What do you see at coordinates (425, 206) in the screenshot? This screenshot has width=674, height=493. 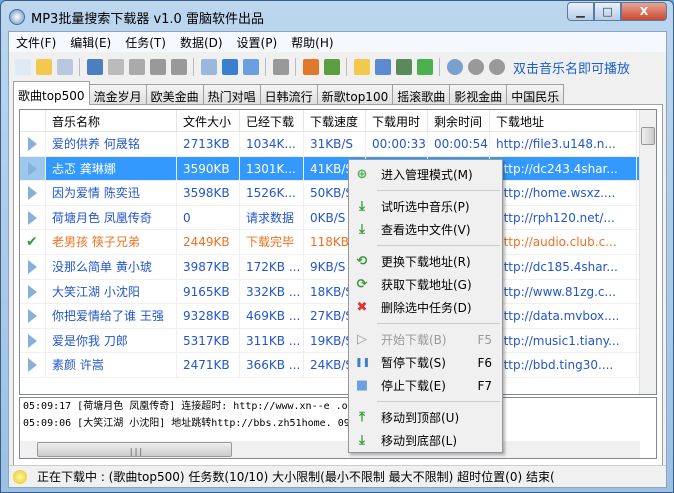 I see `context-menu-item: ⤓ 试听选中音乐(P)` at bounding box center [425, 206].